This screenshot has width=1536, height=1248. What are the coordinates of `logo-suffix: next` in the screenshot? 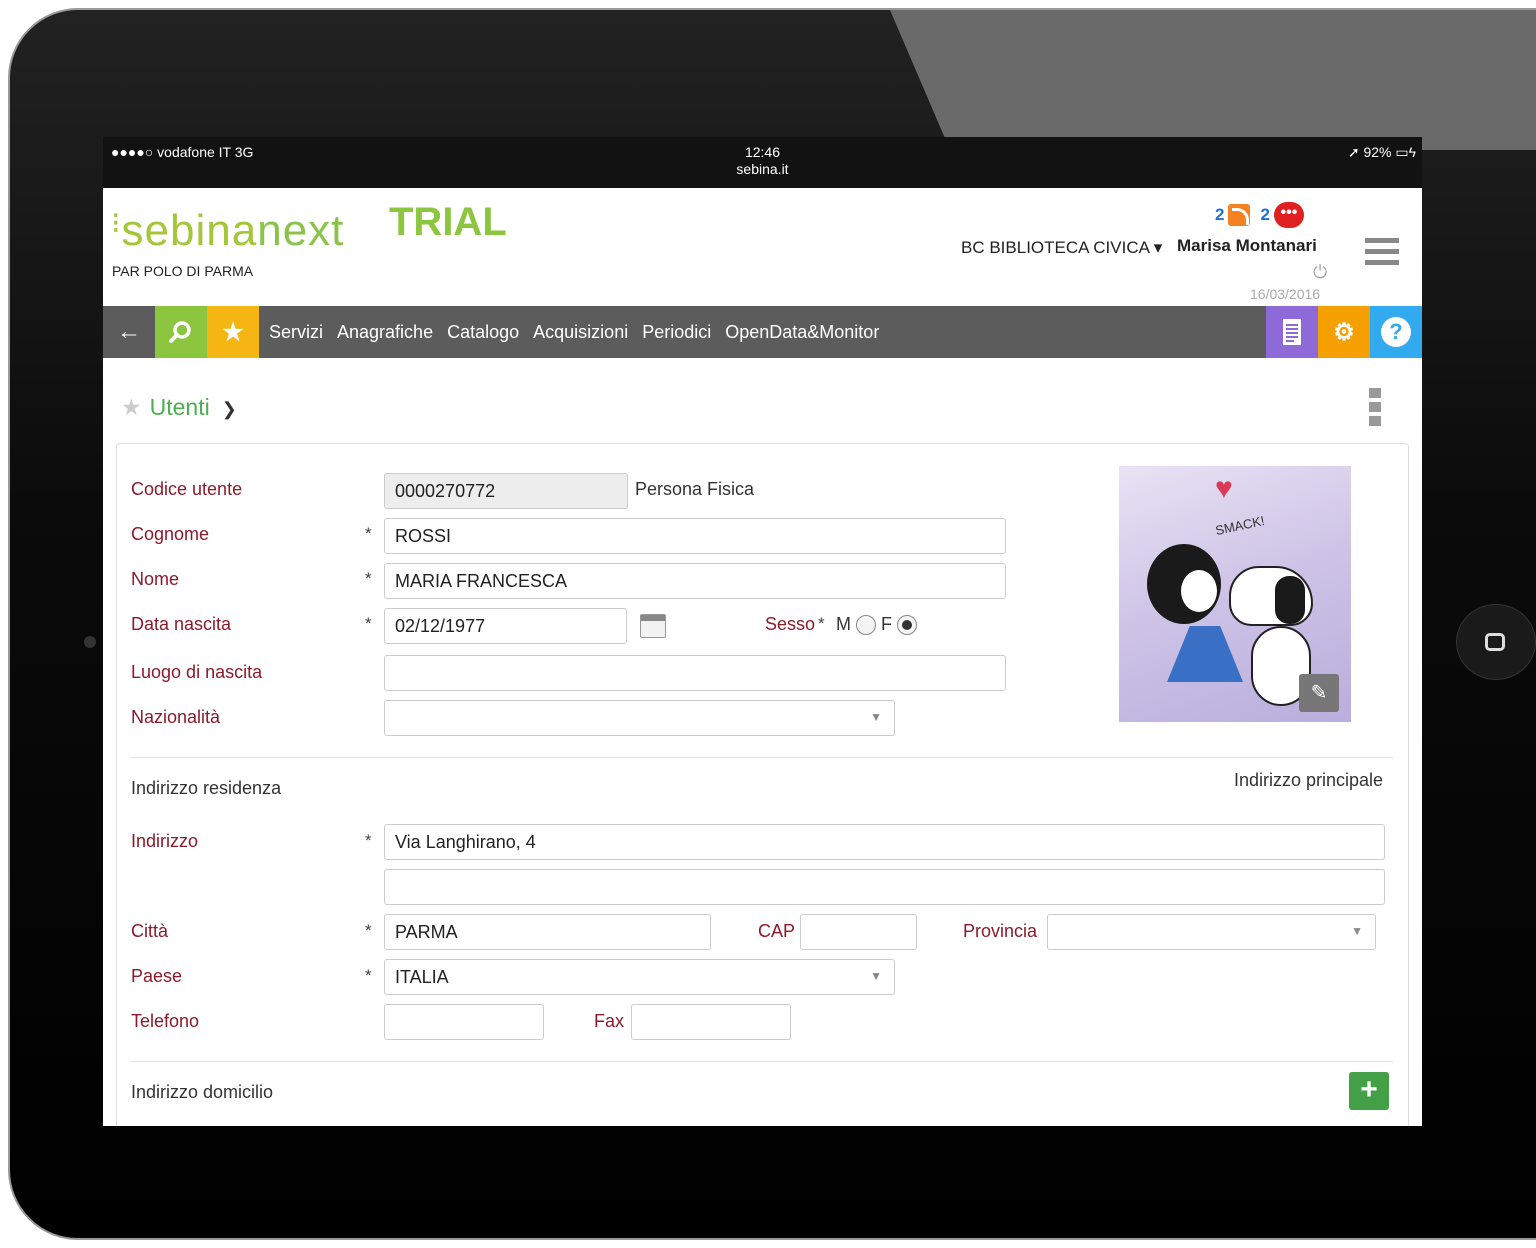 It's located at (301, 230).